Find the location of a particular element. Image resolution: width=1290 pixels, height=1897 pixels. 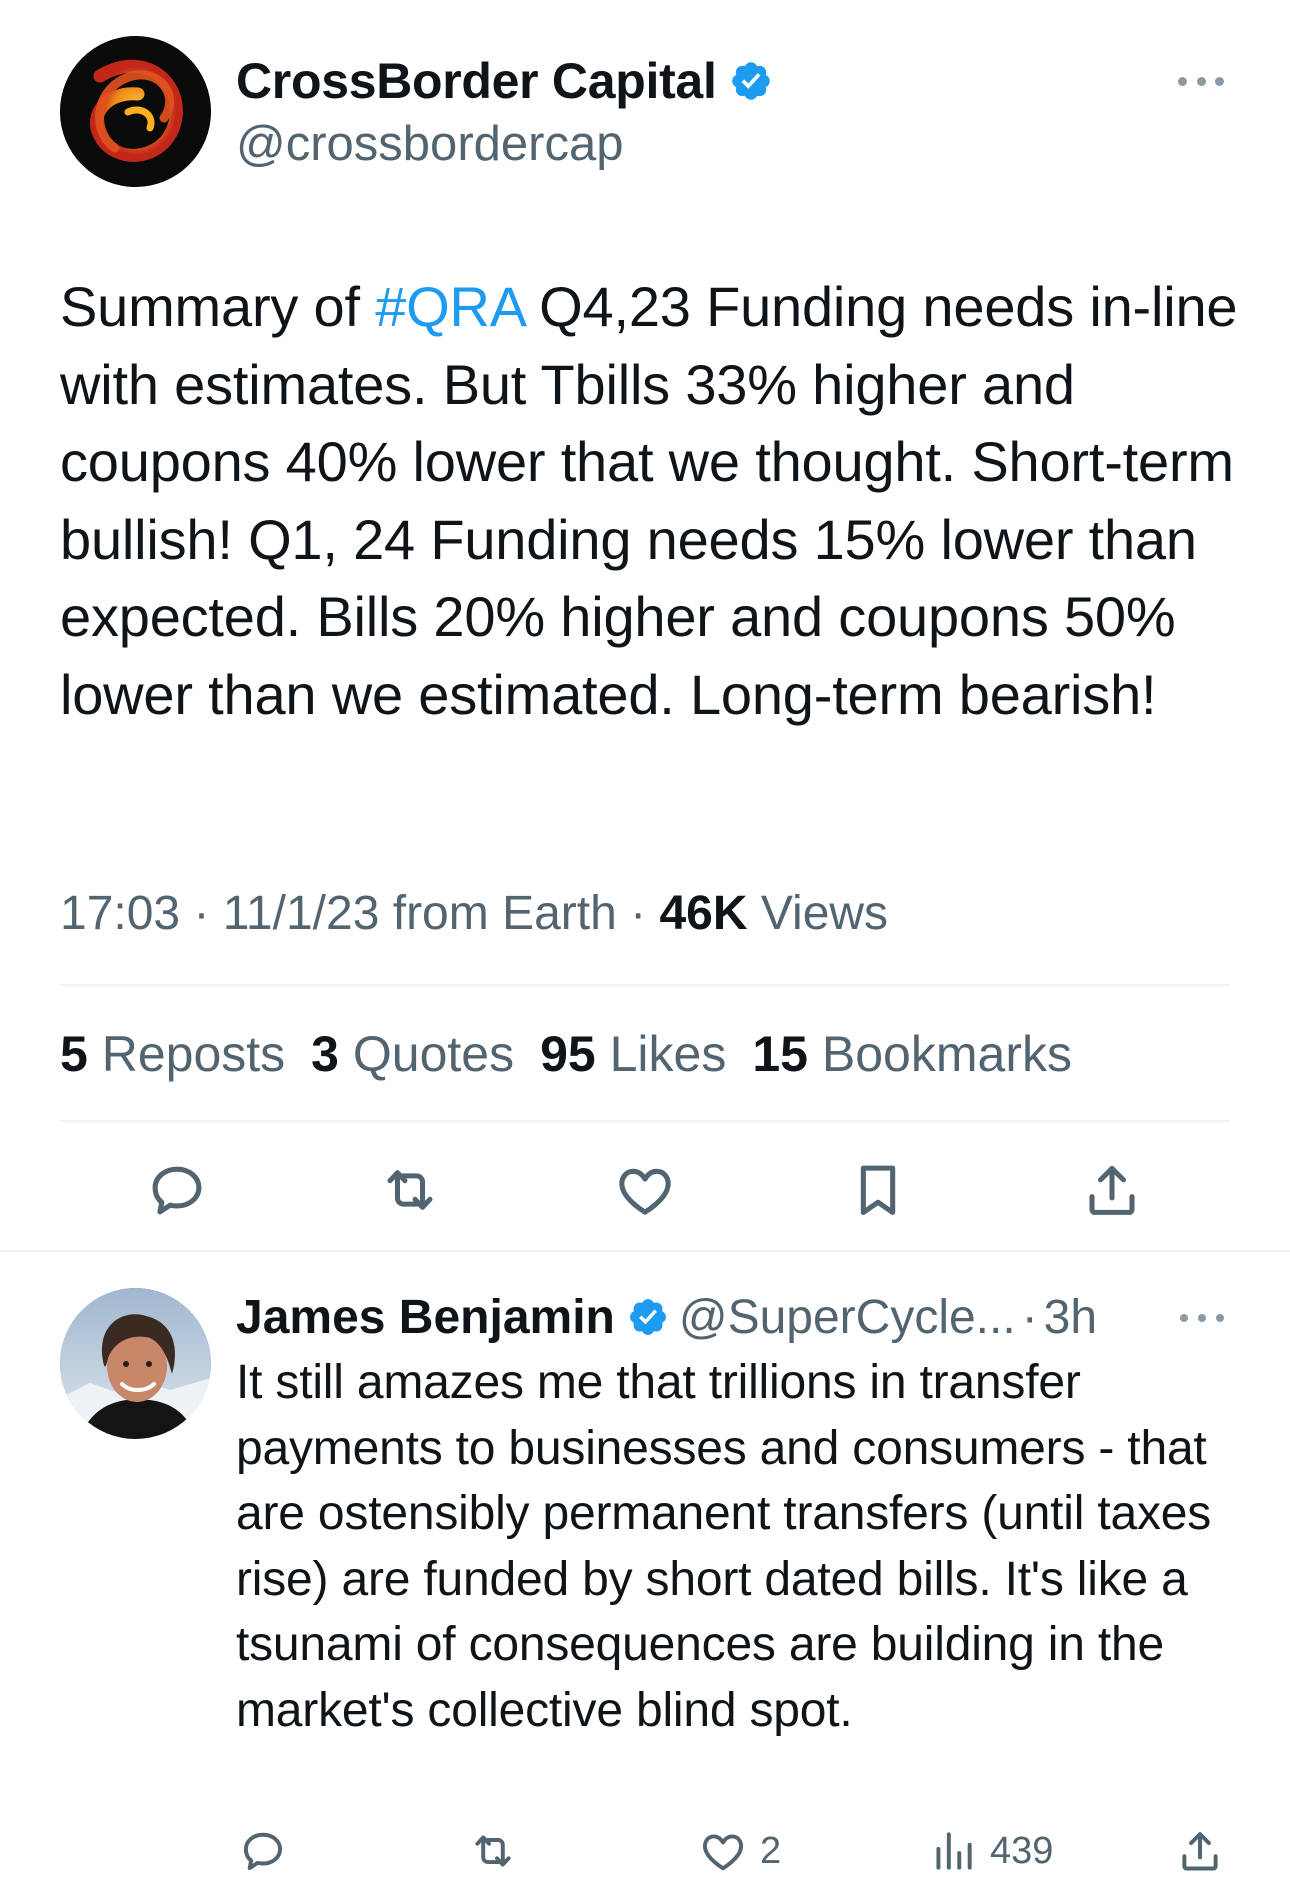

likes-label: Likes is located at coordinates (668, 1054).